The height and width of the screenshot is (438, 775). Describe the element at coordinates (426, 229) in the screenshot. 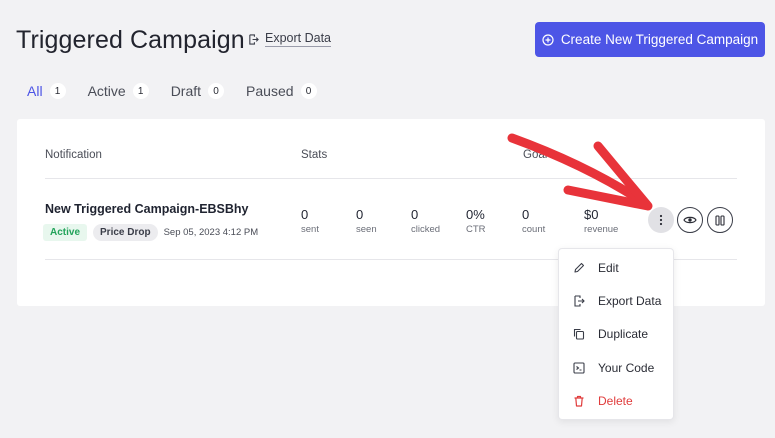

I see `stat-label: clicked` at that location.